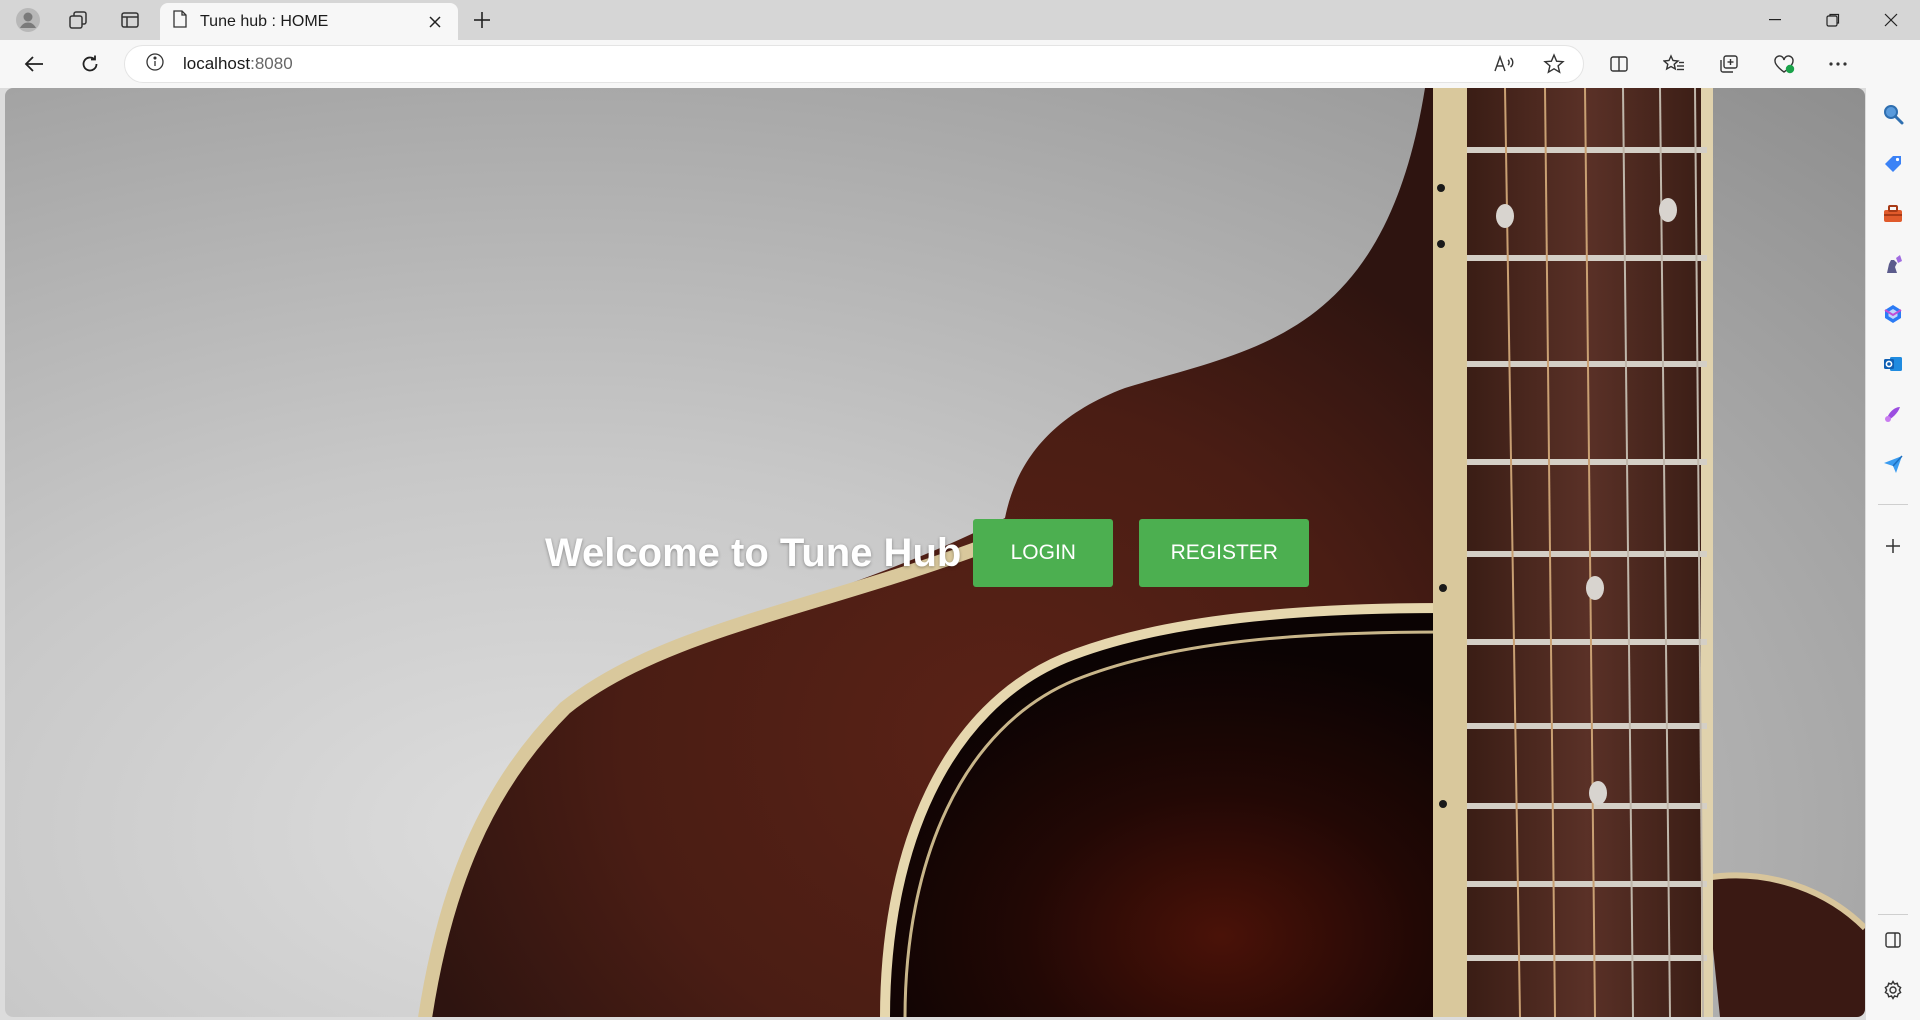  I want to click on minimize-icon, so click(1775, 20).